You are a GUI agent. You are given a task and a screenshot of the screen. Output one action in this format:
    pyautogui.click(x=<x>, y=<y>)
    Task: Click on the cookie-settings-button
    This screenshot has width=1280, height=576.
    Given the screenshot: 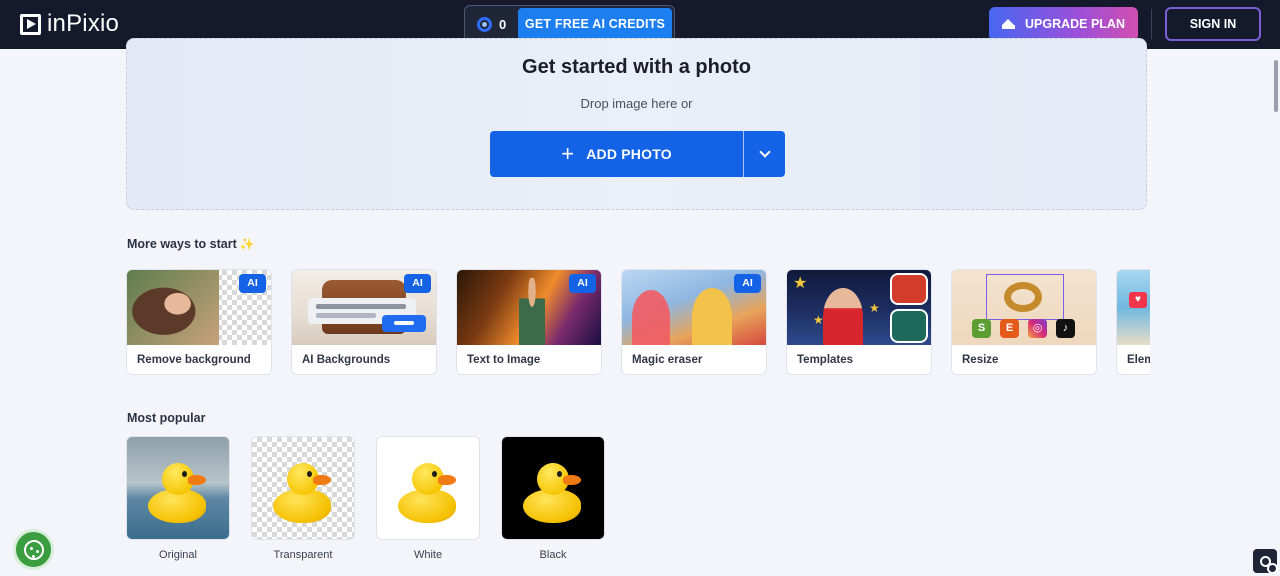 What is the action you would take?
    pyautogui.click(x=33, y=549)
    